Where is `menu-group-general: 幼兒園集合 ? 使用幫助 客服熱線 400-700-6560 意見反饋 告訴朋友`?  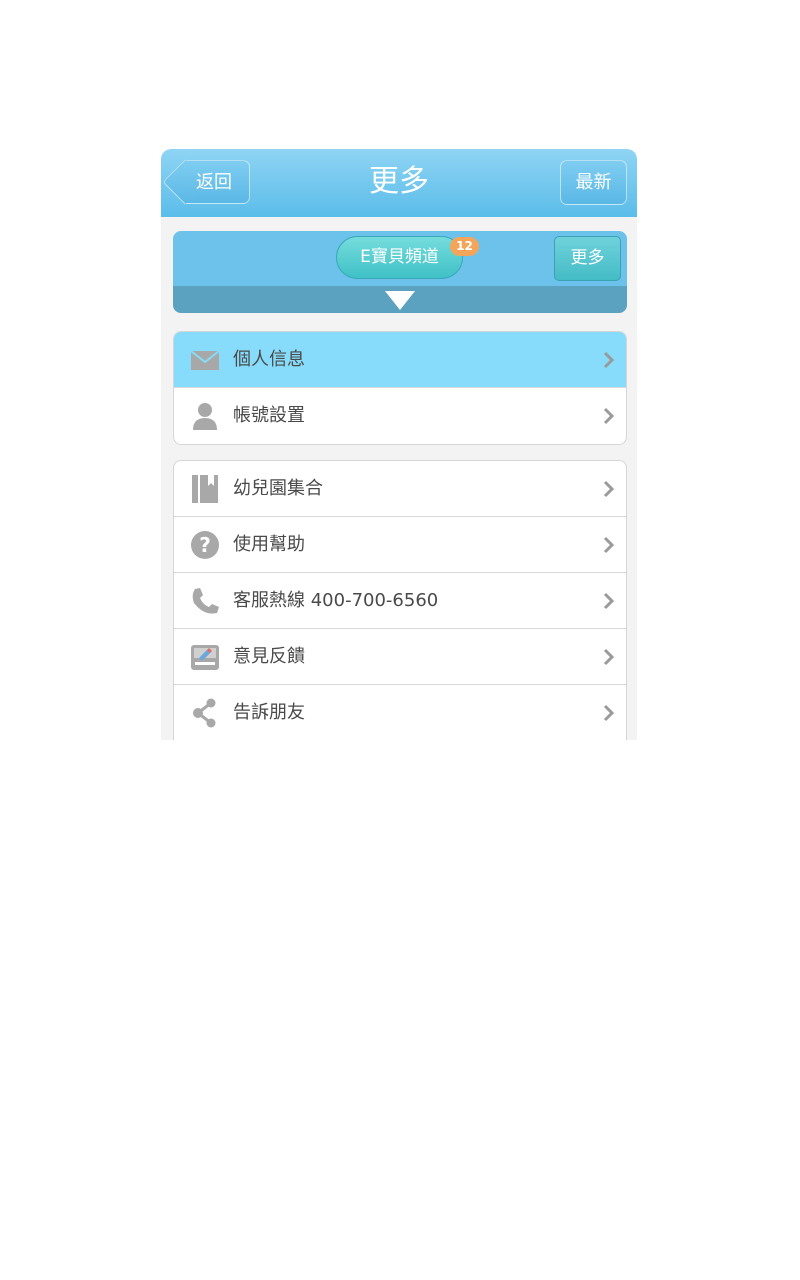 menu-group-general: 幼兒園集合 ? 使用幫助 客服熱線 400-700-6560 意見反饋 告訴朋友 is located at coordinates (400, 600).